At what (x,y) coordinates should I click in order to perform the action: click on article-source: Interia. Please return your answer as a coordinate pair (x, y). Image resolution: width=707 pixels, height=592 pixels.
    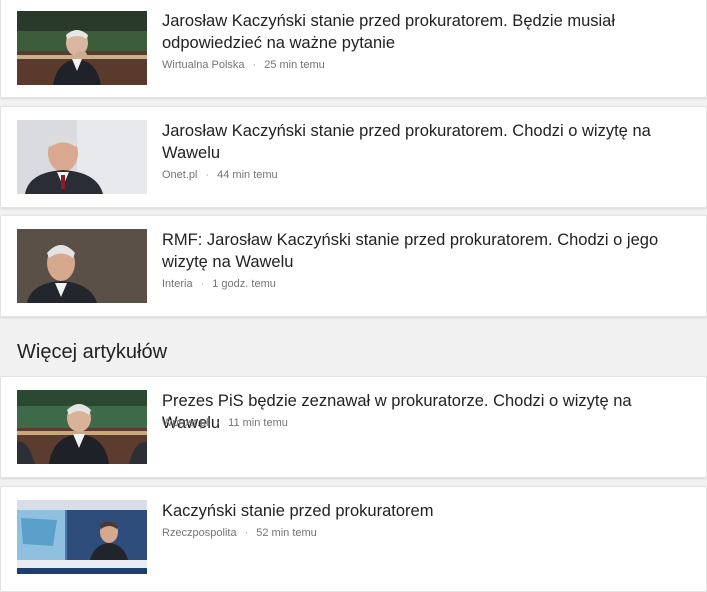
    Looking at the image, I should click on (177, 284).